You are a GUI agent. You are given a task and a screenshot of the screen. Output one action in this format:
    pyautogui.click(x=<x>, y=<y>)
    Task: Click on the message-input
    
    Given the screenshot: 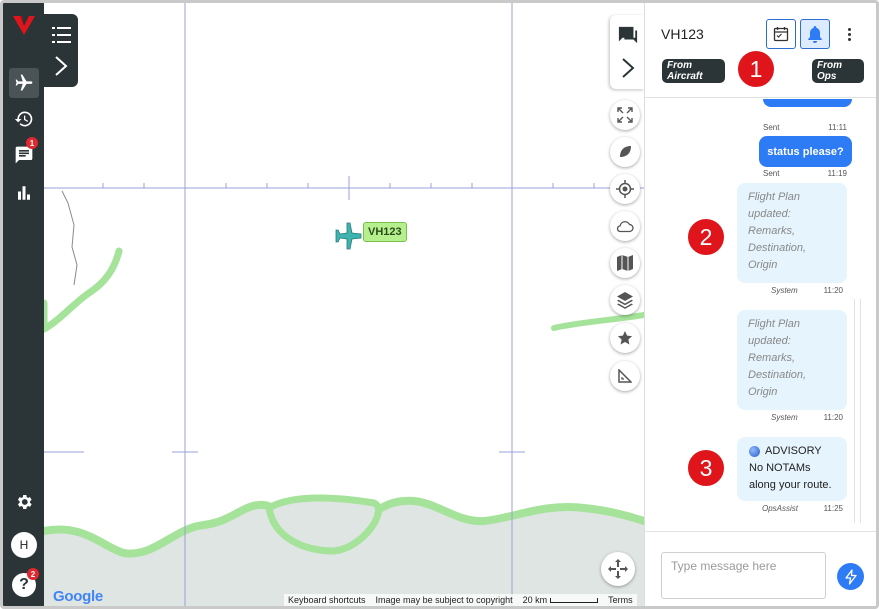 What is the action you would take?
    pyautogui.click(x=743, y=575)
    